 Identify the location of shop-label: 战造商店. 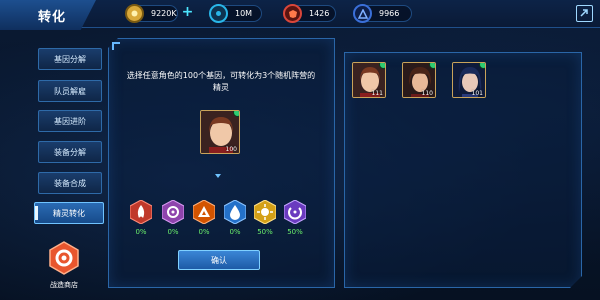
(64, 285).